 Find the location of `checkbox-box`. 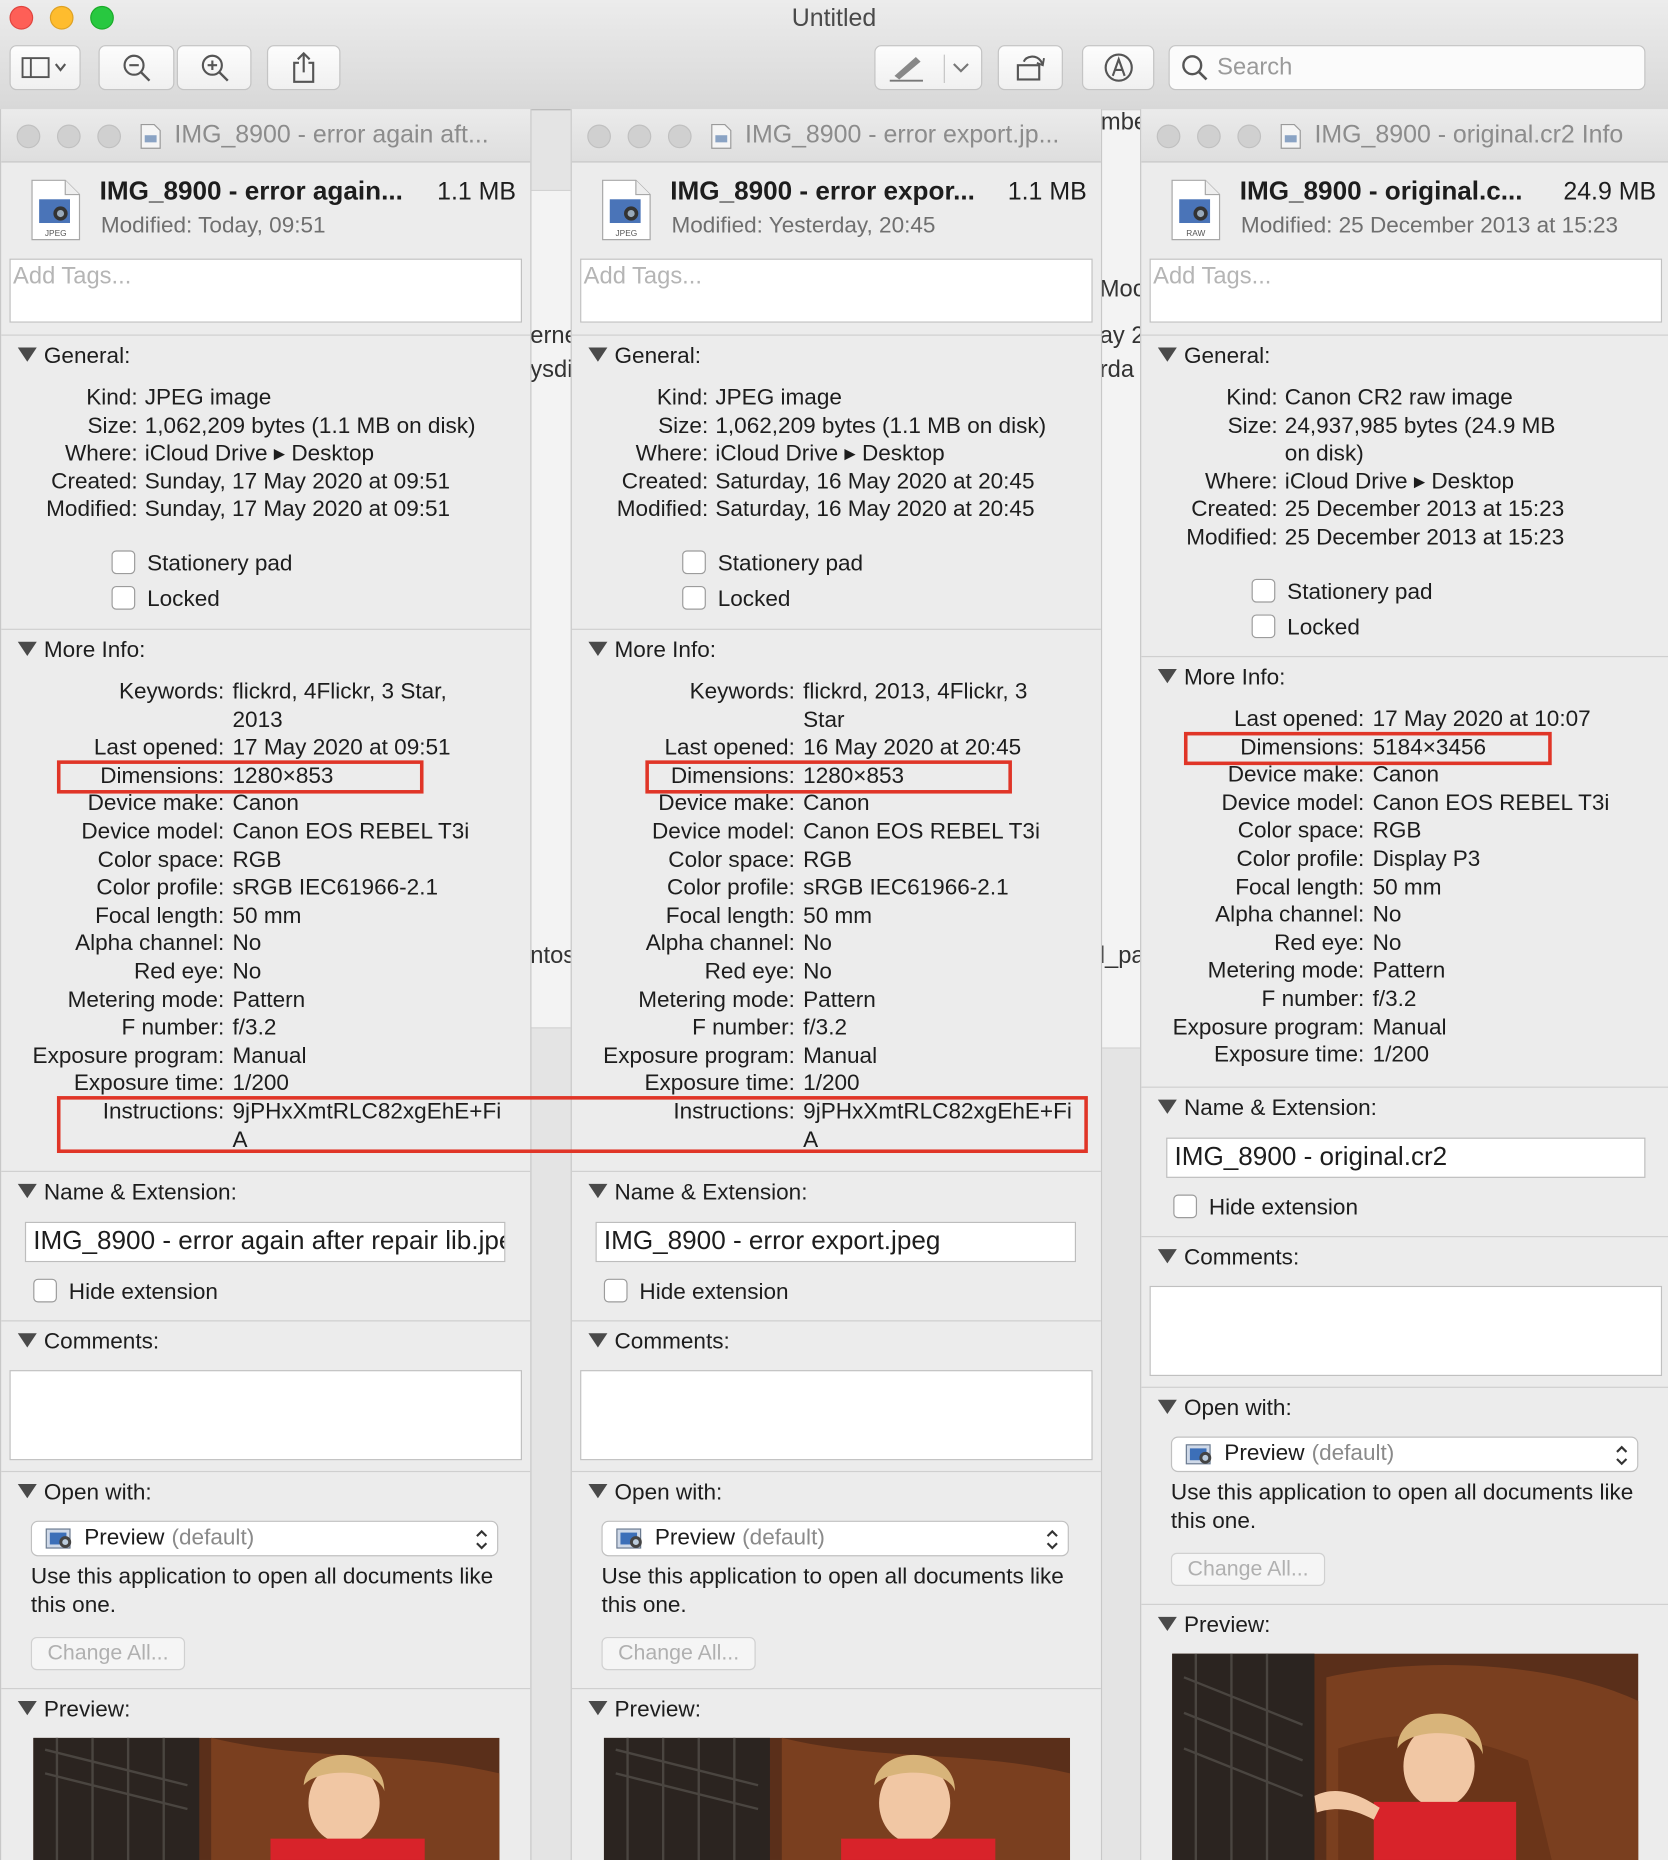

checkbox-box is located at coordinates (1263, 590).